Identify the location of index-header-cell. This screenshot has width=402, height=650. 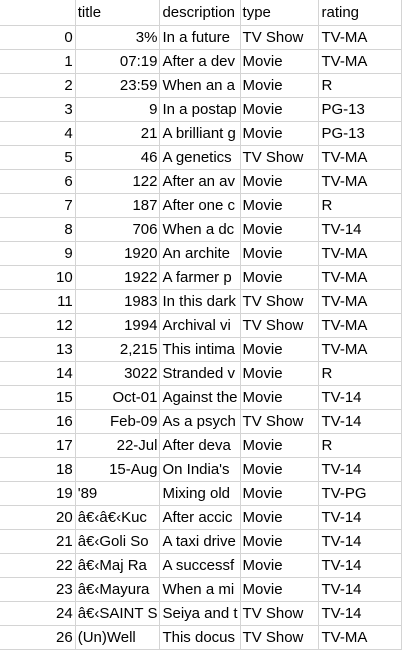
(38, 13).